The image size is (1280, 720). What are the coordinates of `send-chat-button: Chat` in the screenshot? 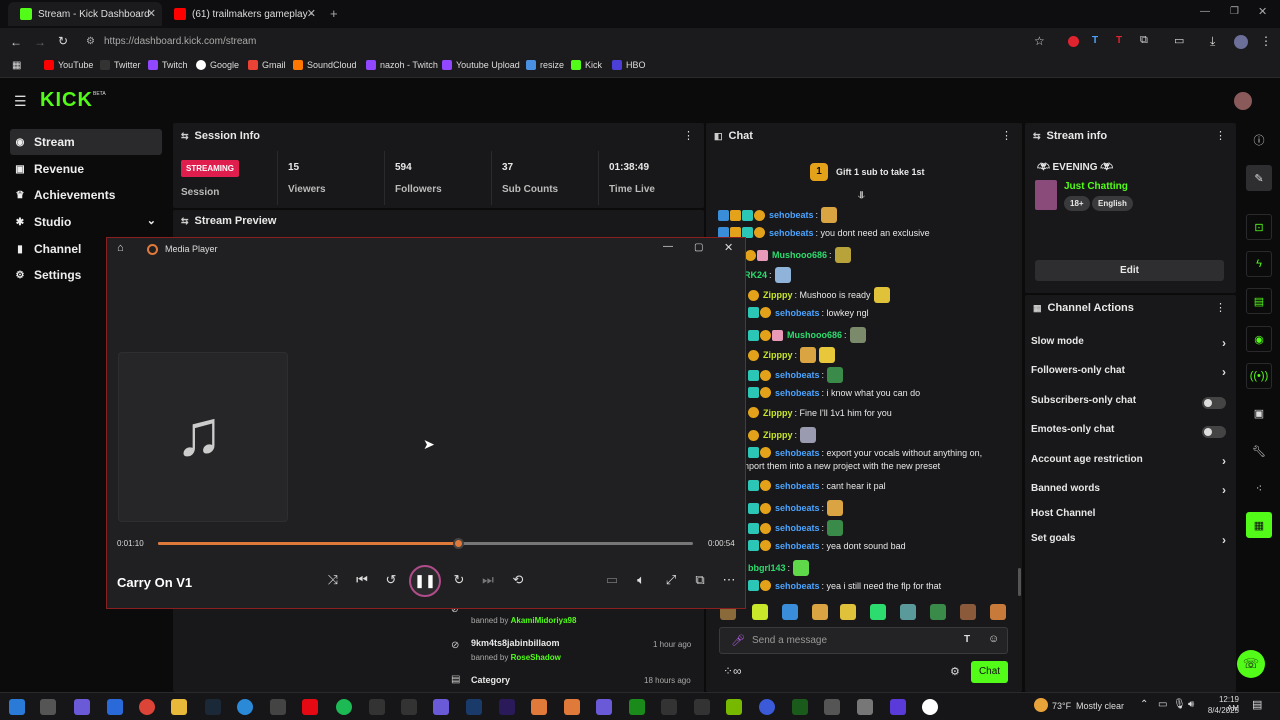 It's located at (989, 672).